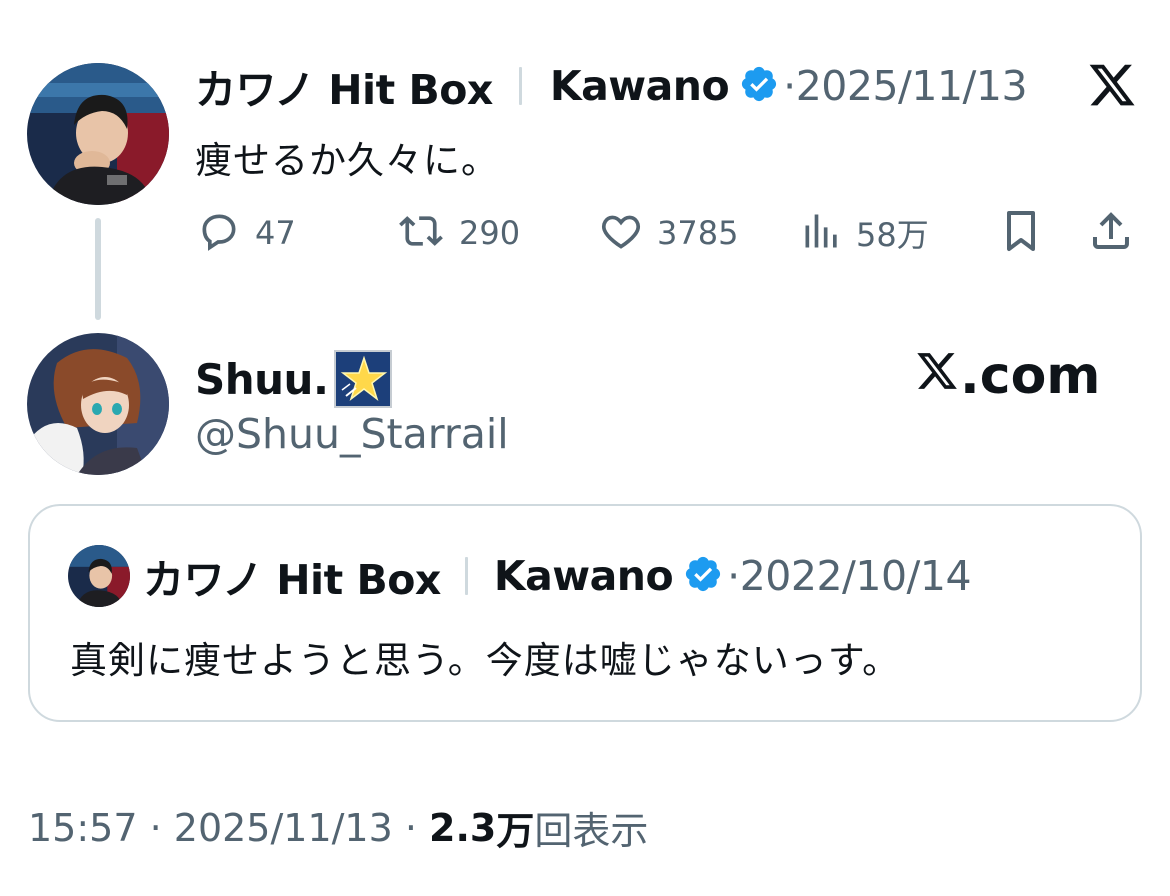 This screenshot has height=896, width=1170. Describe the element at coordinates (1112, 85) in the screenshot. I see `x-logo-icon` at that location.